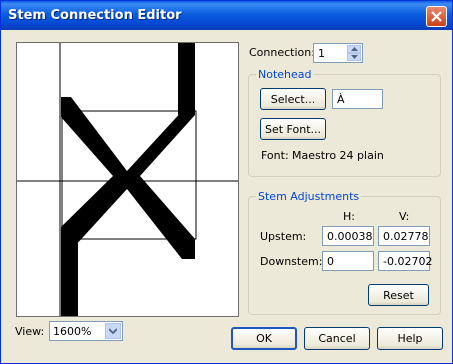 The height and width of the screenshot is (364, 453). I want to click on font-label: Font:, so click(275, 155).